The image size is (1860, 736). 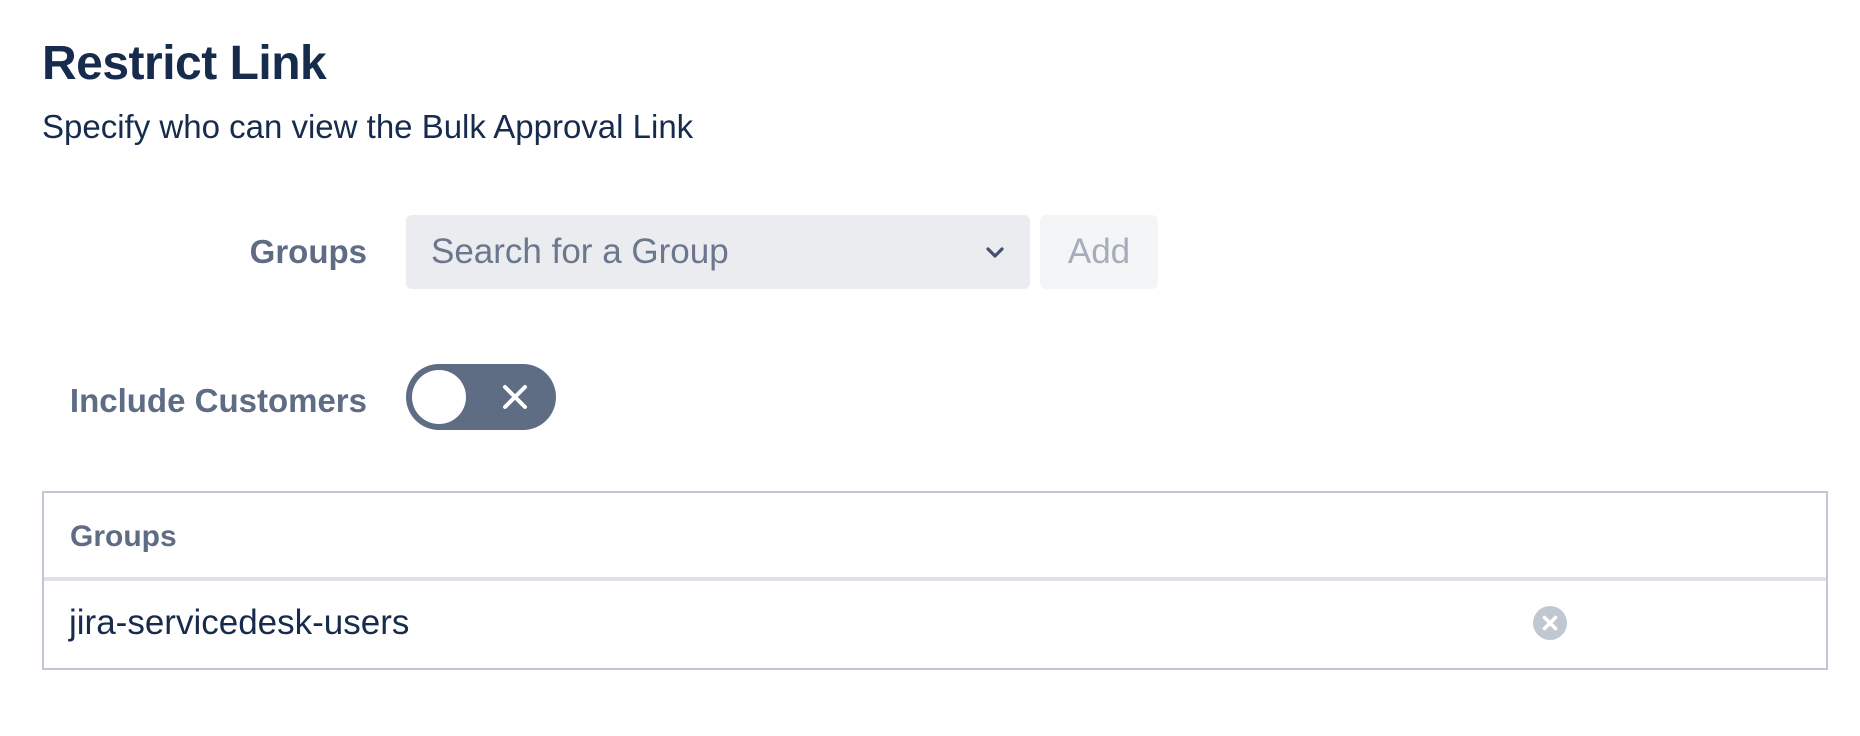 I want to click on table-row: jira-servicedesk-users, so click(x=935, y=624).